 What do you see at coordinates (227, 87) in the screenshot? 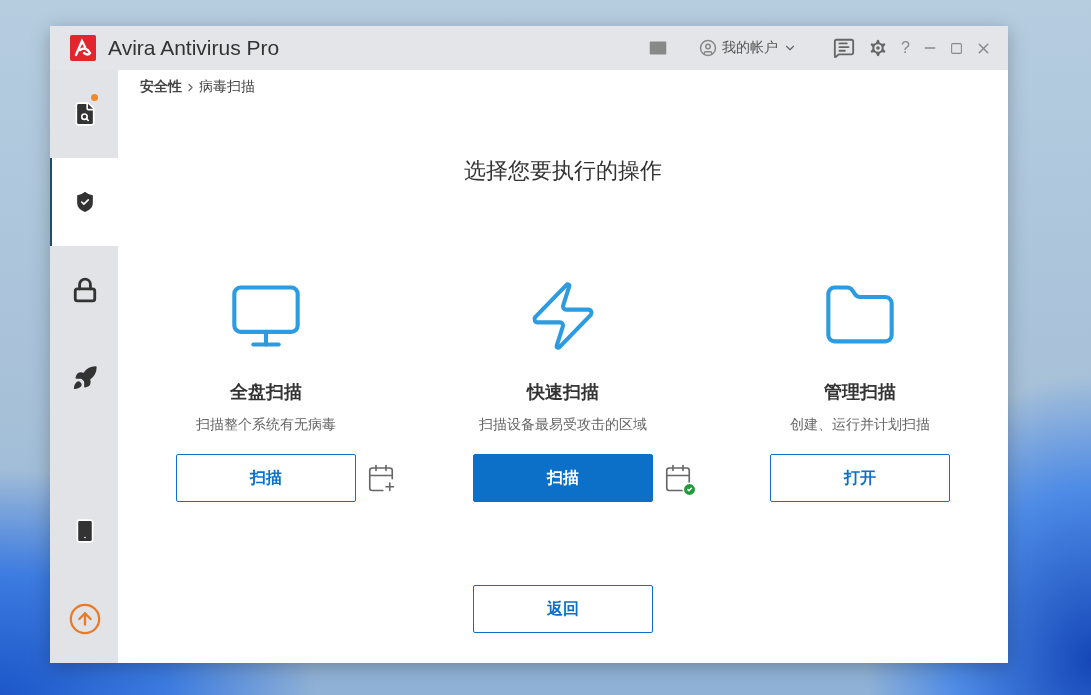
I see `breadcrumb-current: 病毒扫描` at bounding box center [227, 87].